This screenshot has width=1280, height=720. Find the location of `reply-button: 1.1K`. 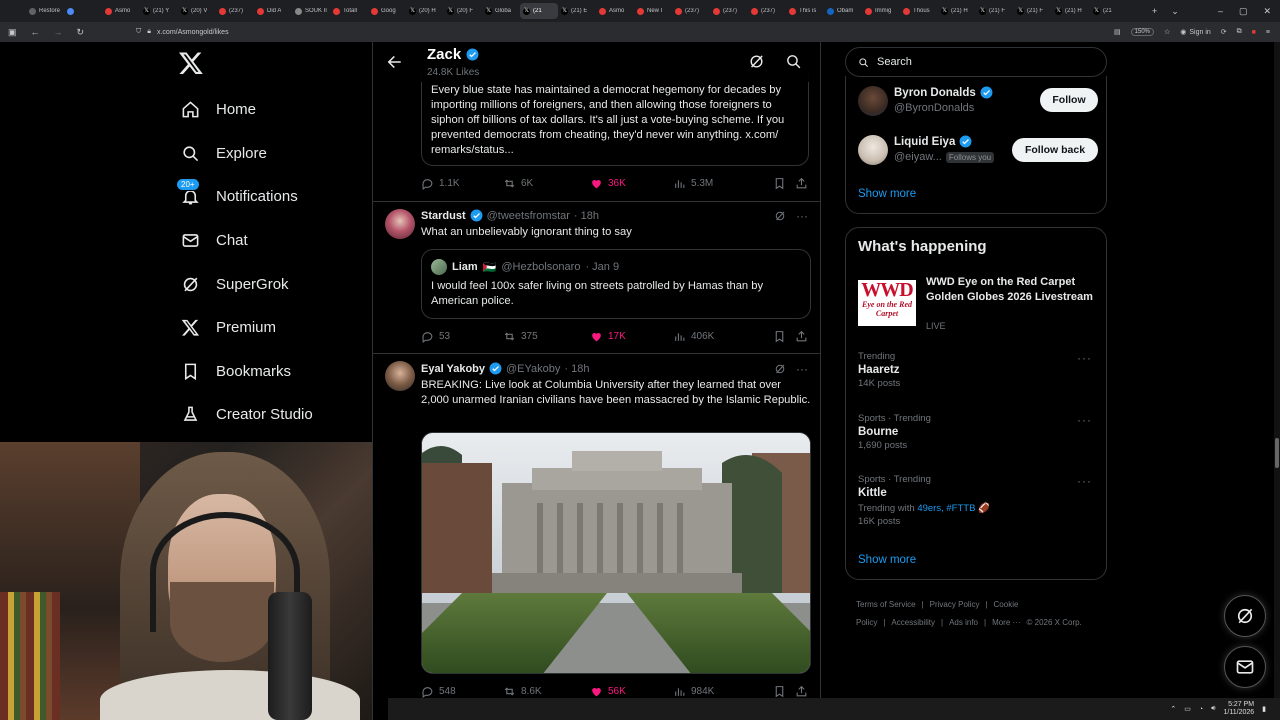

reply-button: 1.1K is located at coordinates (440, 183).